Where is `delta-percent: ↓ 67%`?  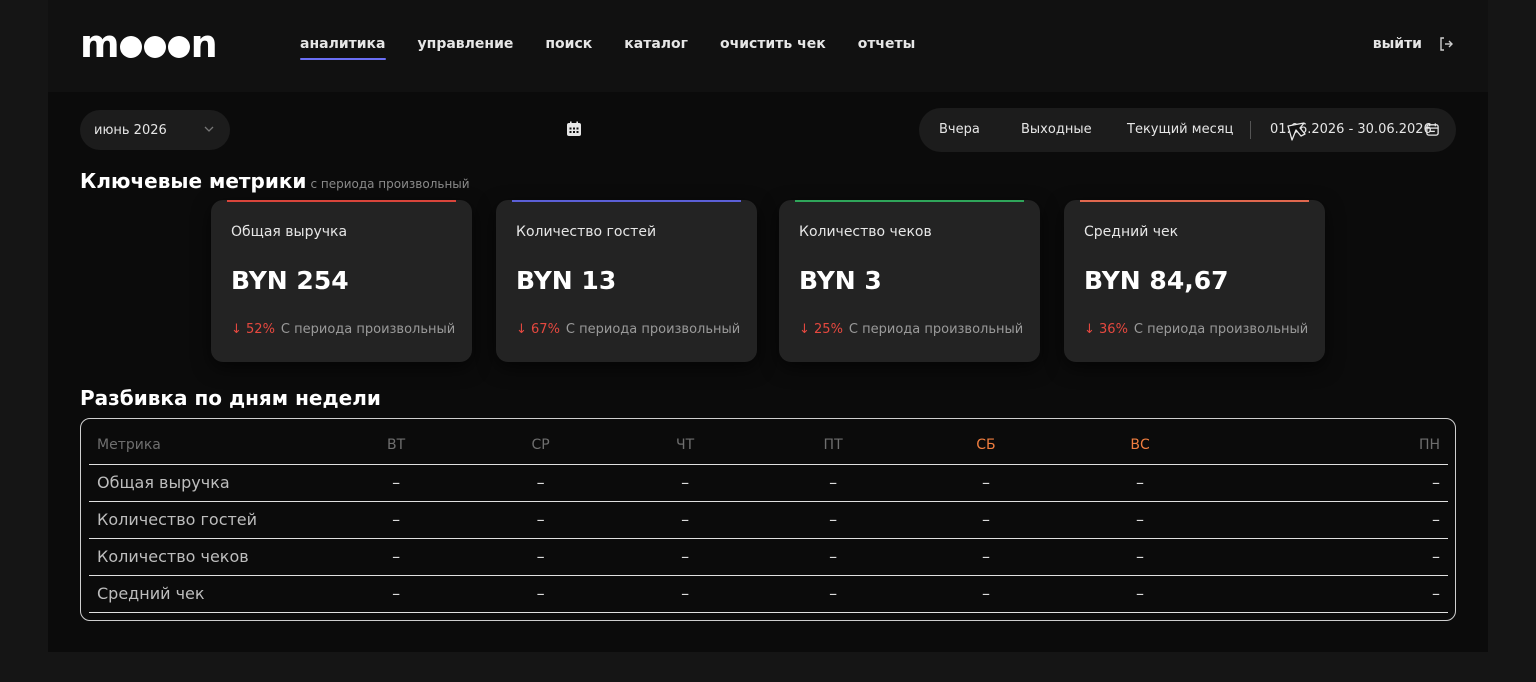
delta-percent: ↓ 67% is located at coordinates (538, 329).